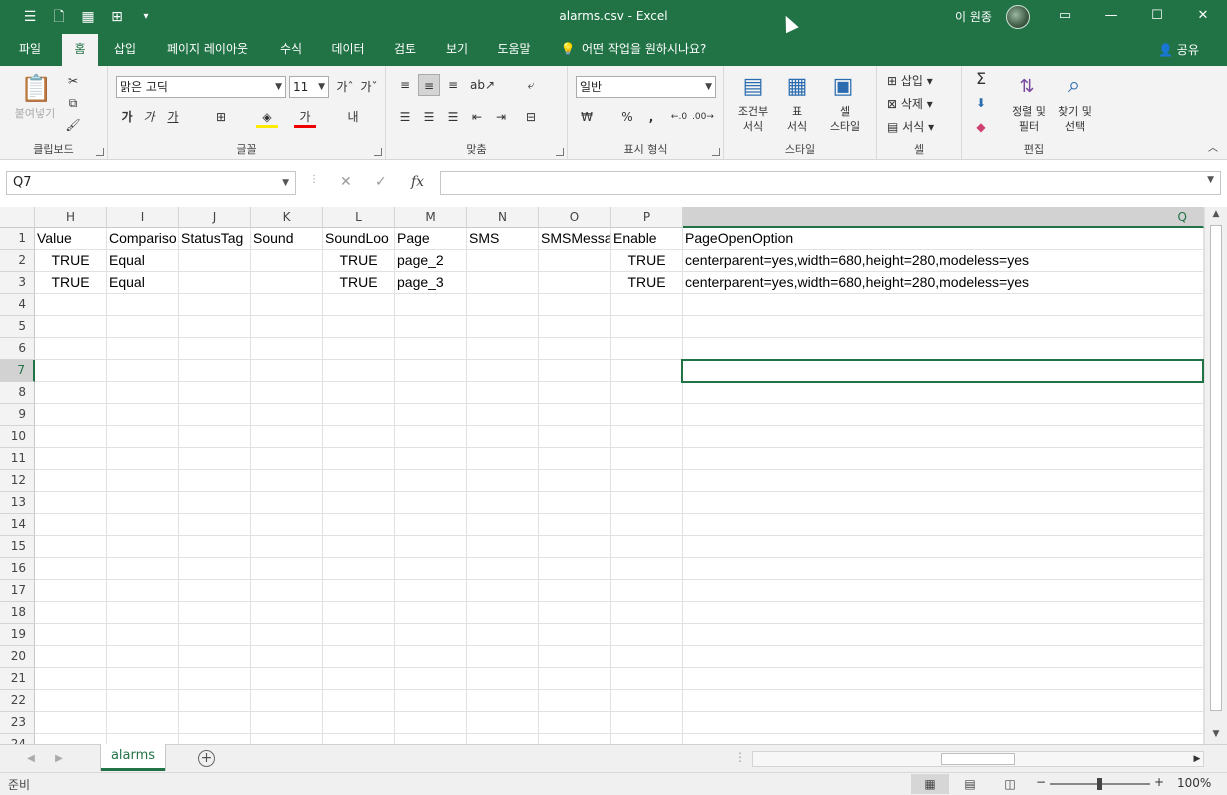  What do you see at coordinates (17, 701) in the screenshot?
I see `row-header: 22` at bounding box center [17, 701].